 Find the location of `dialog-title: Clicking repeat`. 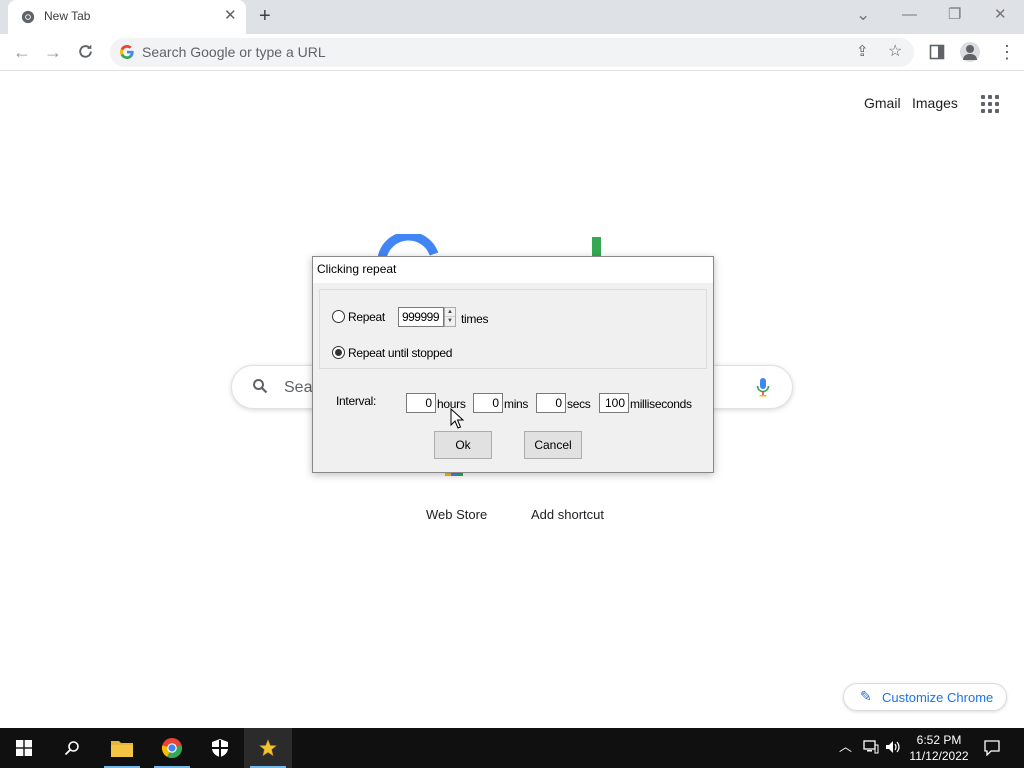

dialog-title: Clicking repeat is located at coordinates (357, 269).